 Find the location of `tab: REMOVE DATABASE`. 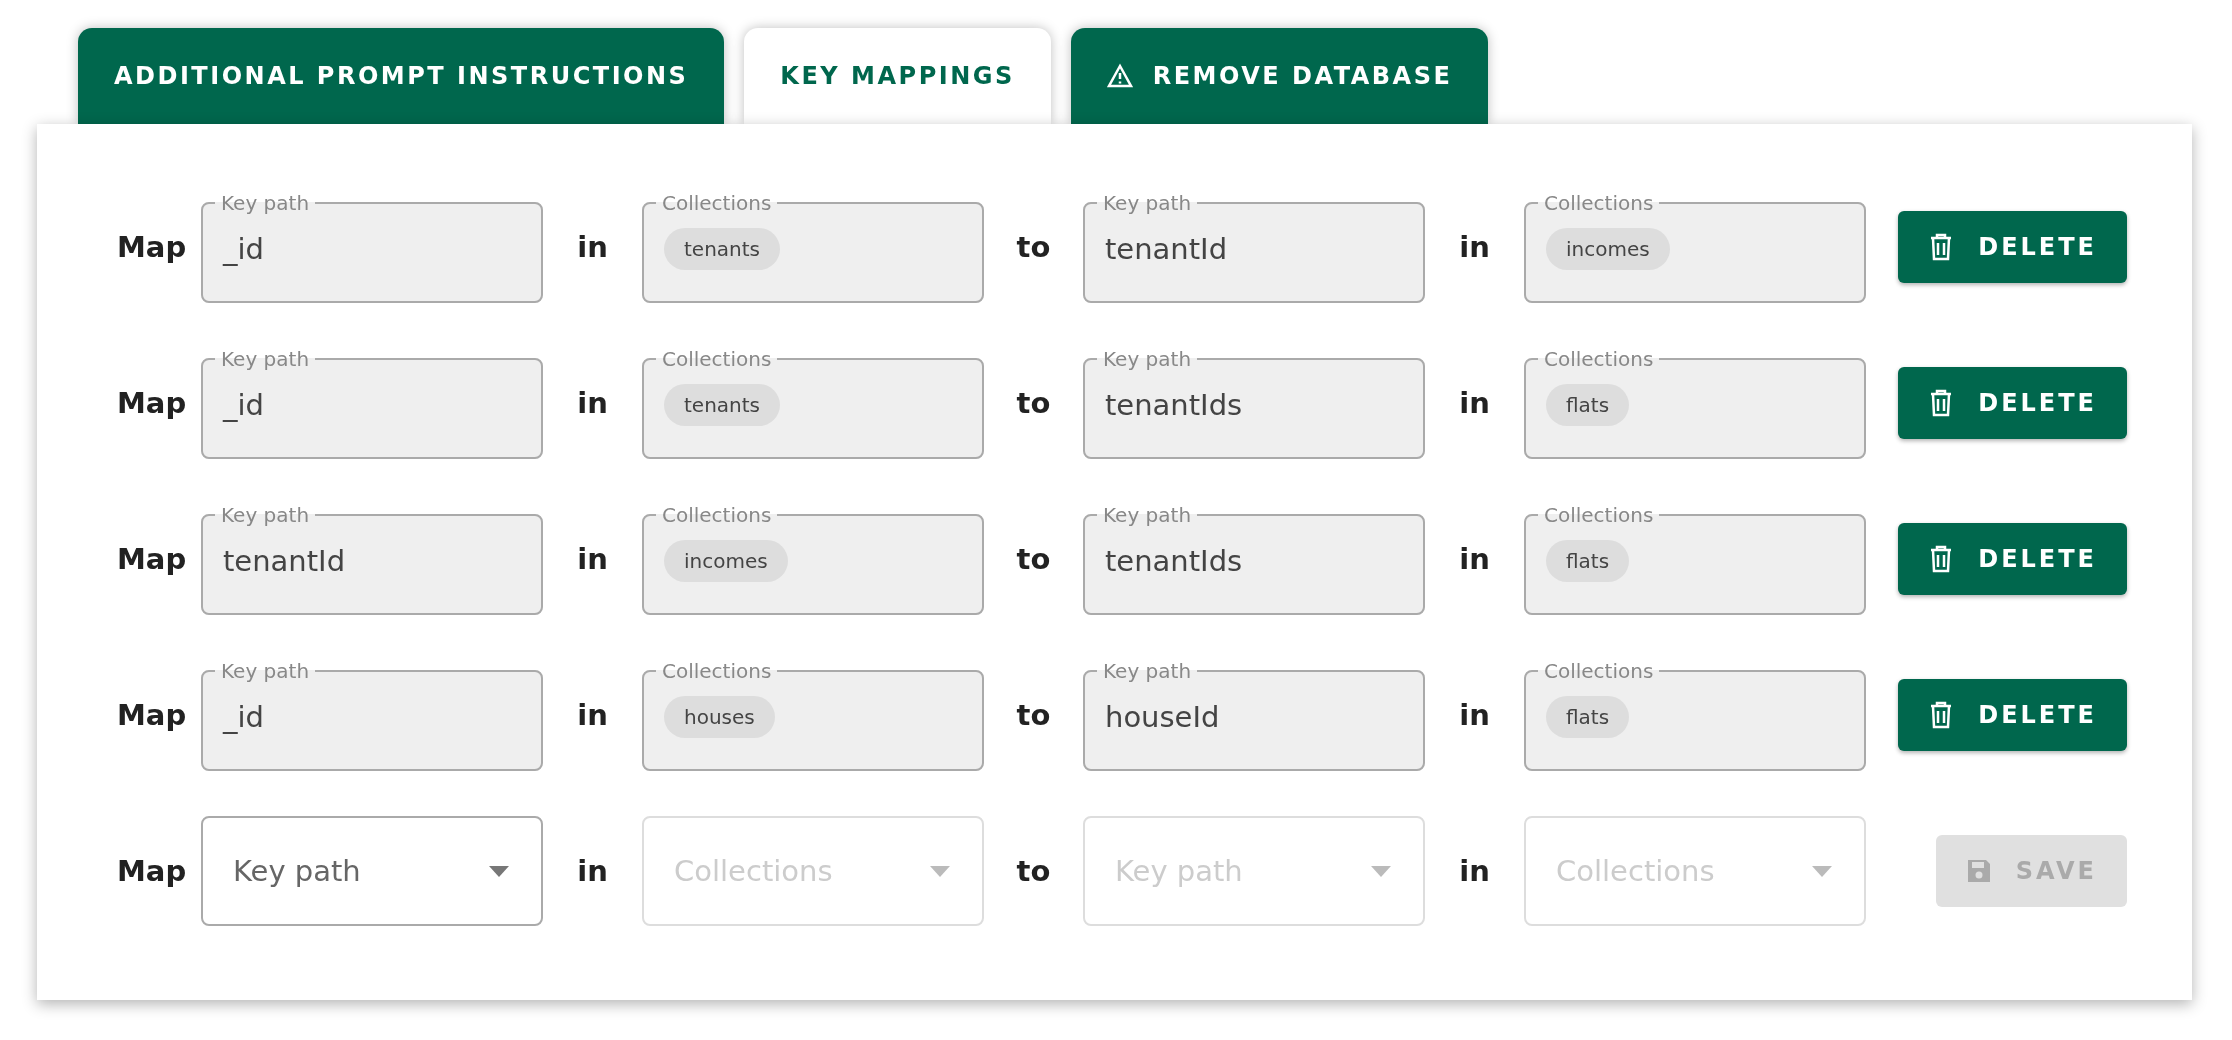

tab: REMOVE DATABASE is located at coordinates (1279, 76).